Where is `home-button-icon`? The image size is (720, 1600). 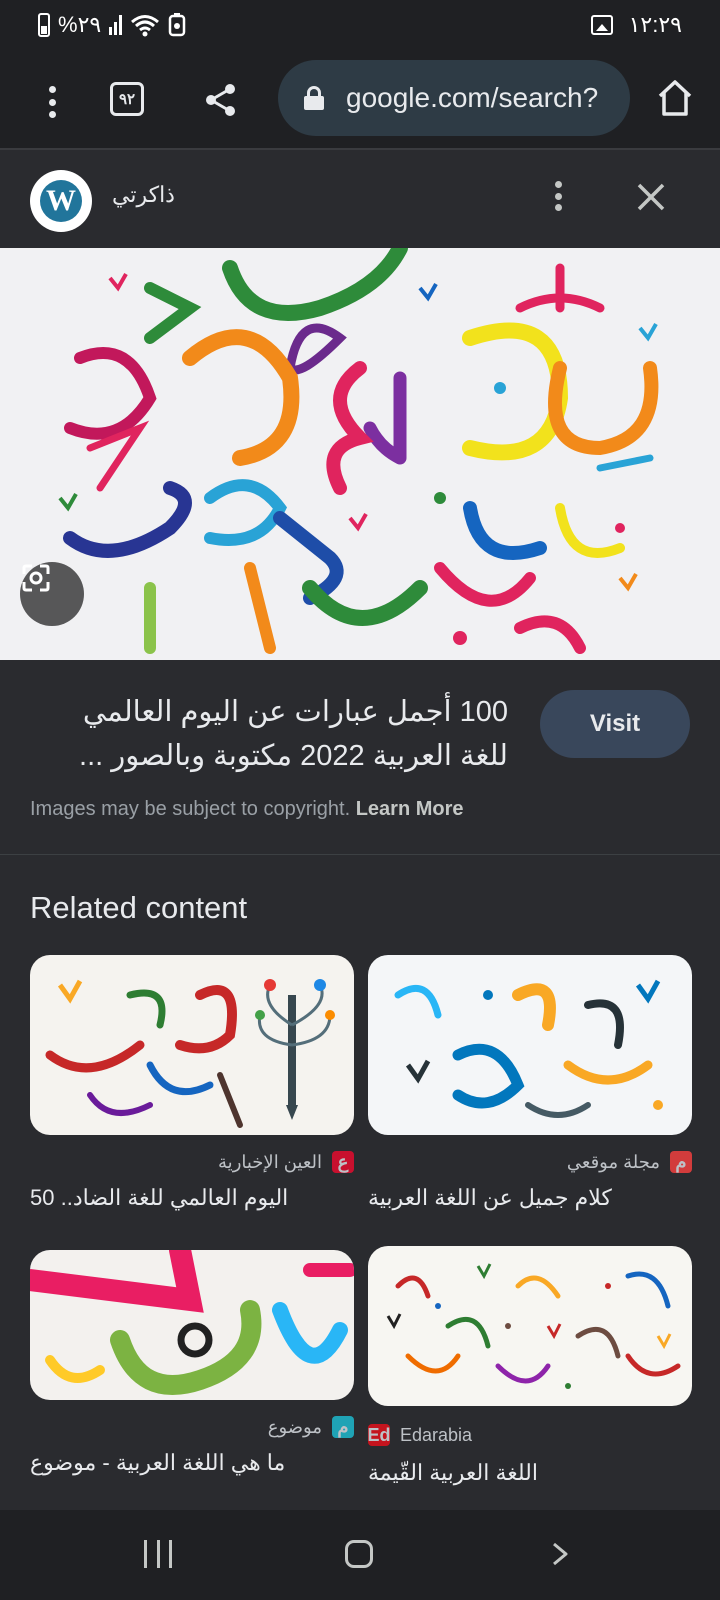 home-button-icon is located at coordinates (359, 1554).